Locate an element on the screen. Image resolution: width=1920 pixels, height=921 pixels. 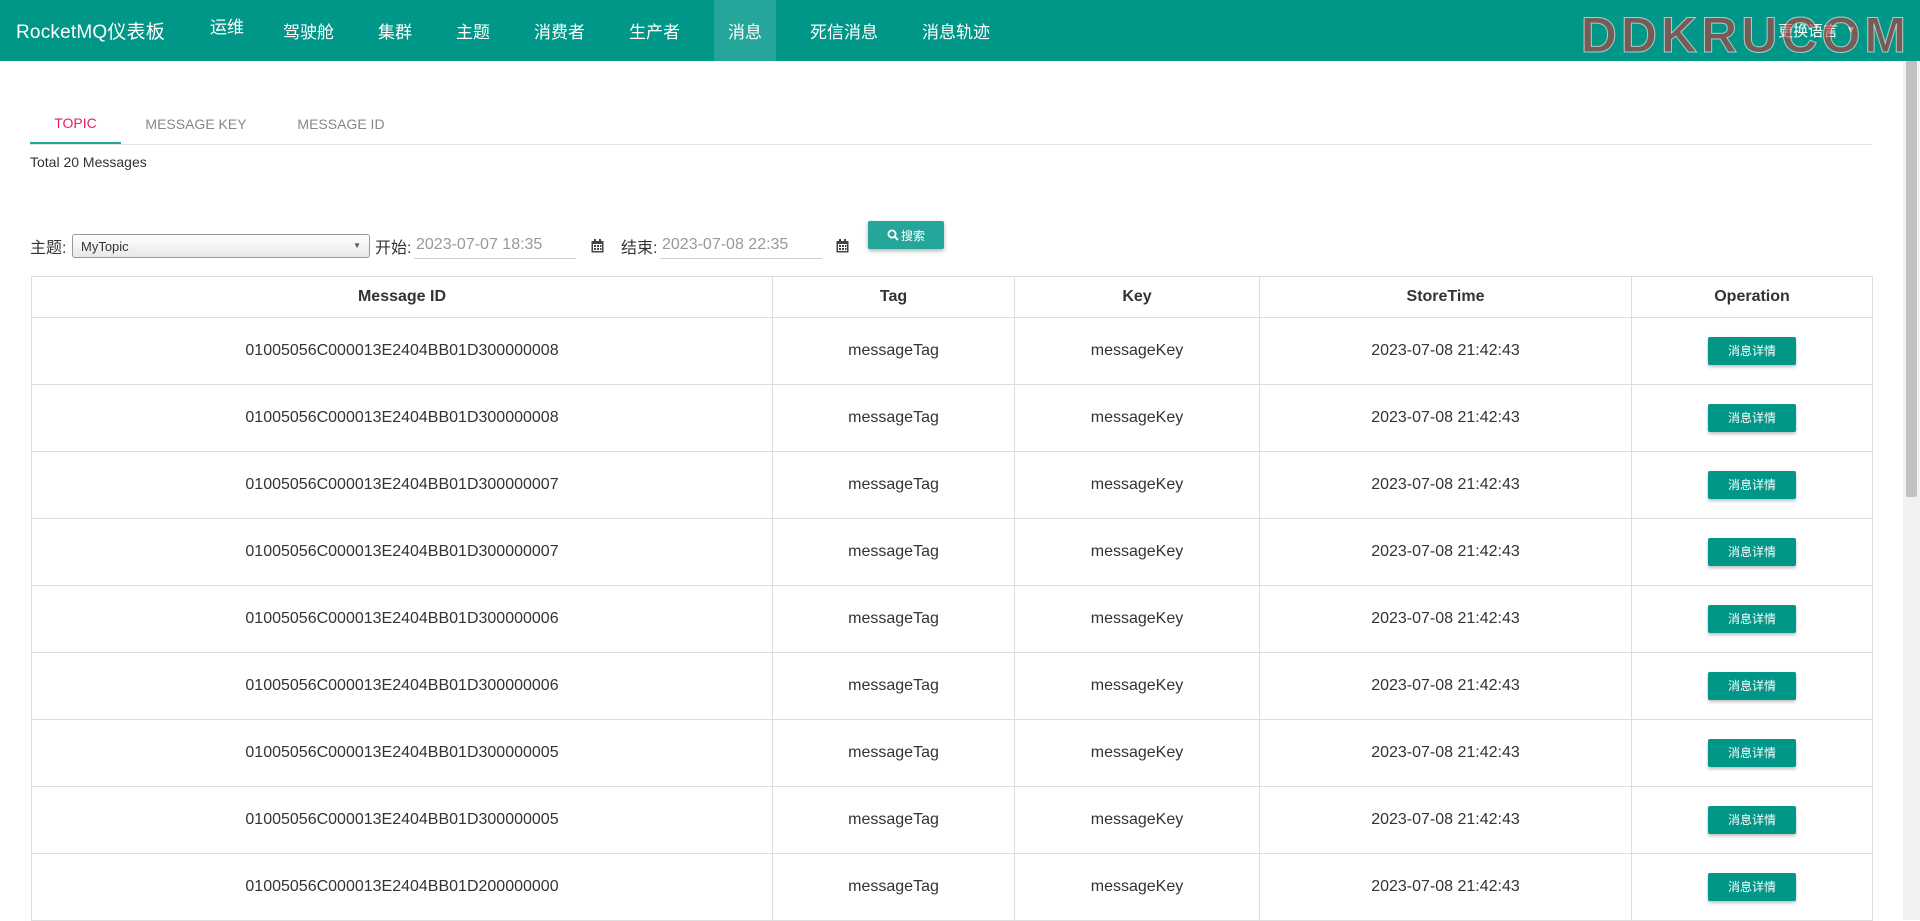
main-nav: 运维 驾驶舱 集群 主题 消费者 生产者 消息 死信消息 消息轨迹 is located at coordinates (602, 30).